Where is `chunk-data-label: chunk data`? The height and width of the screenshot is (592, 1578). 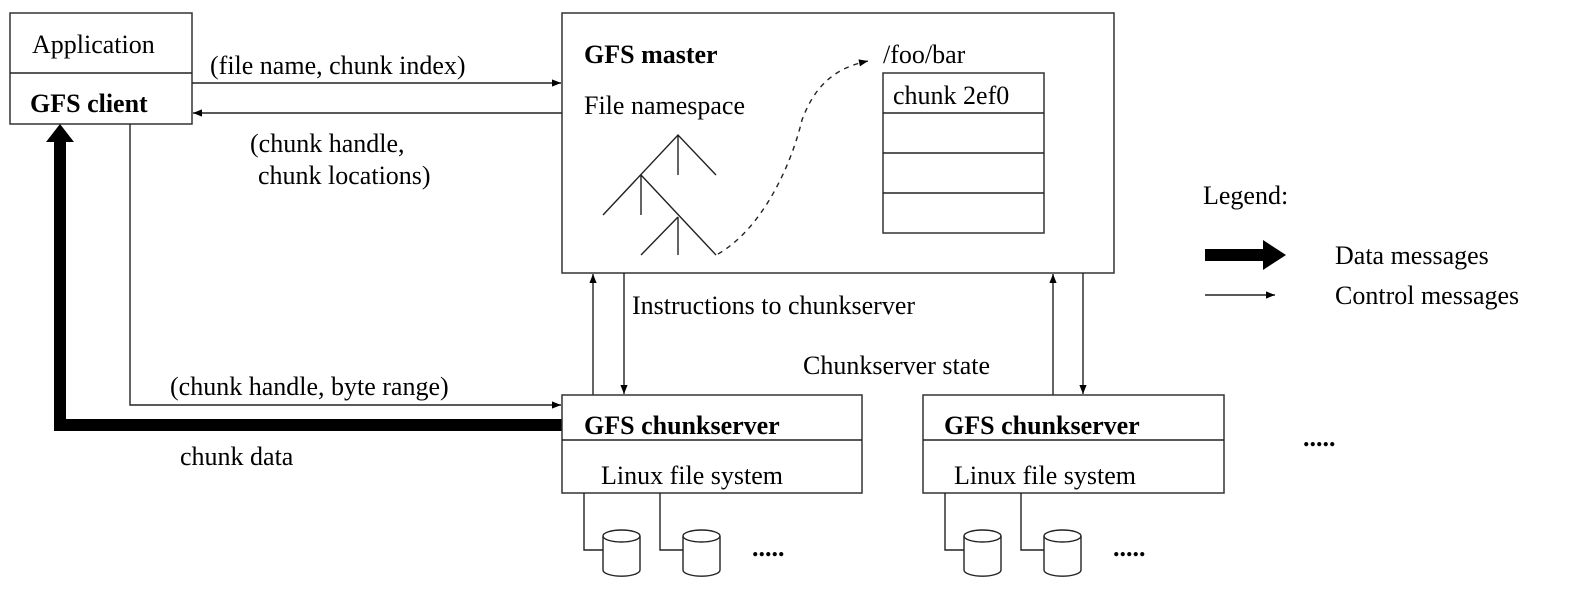 chunk-data-label: chunk data is located at coordinates (237, 456).